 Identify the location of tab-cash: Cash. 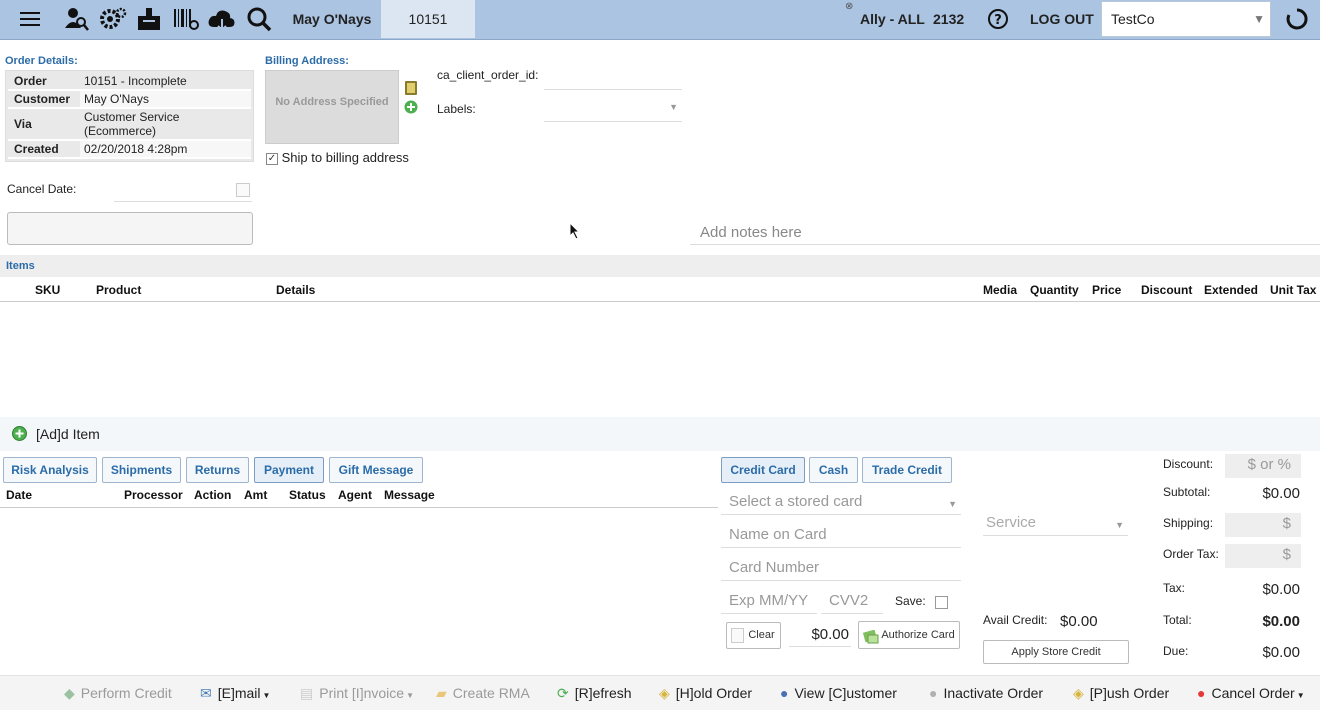
(833, 470).